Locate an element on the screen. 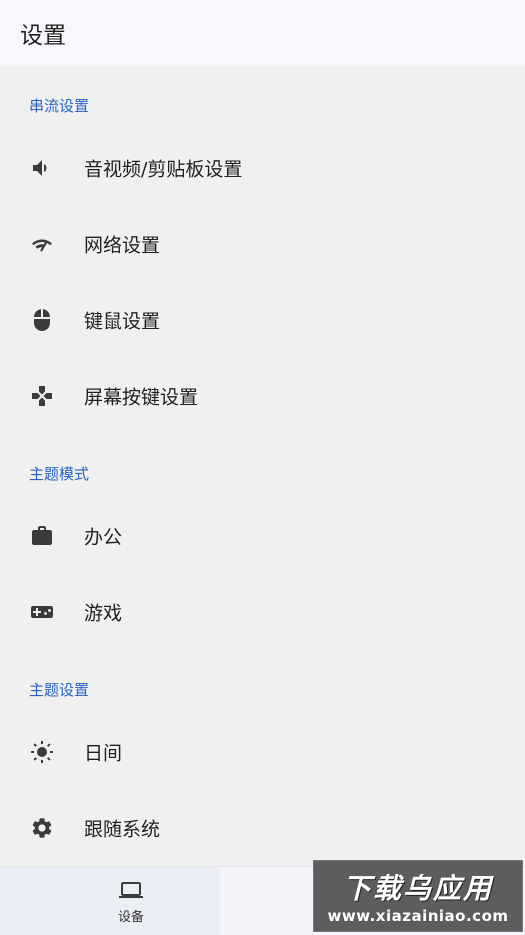 Image resolution: width=525 pixels, height=935 pixels. setting-item-label: 办公 is located at coordinates (103, 537).